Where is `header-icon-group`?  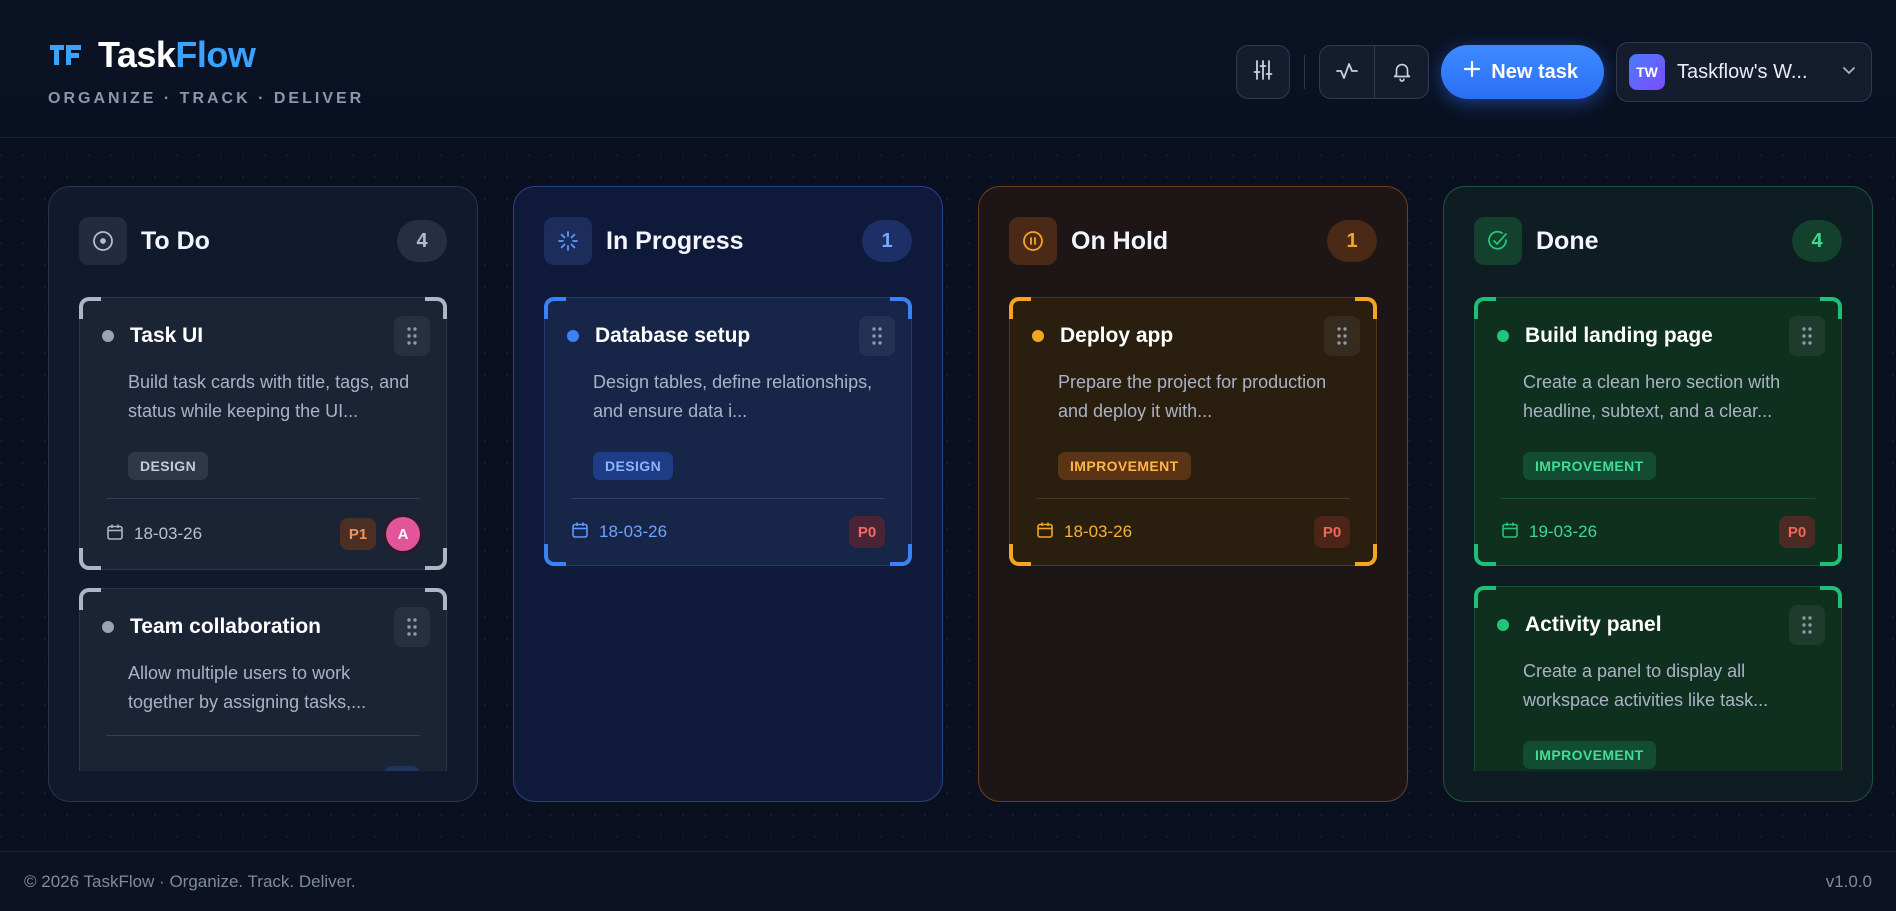 header-icon-group is located at coordinates (1374, 72).